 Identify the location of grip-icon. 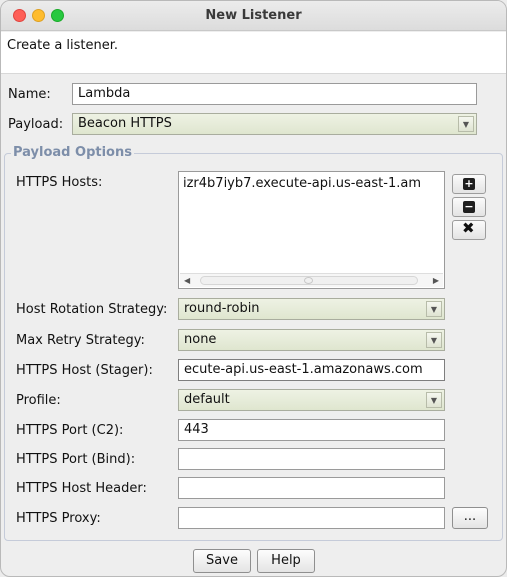
(308, 280).